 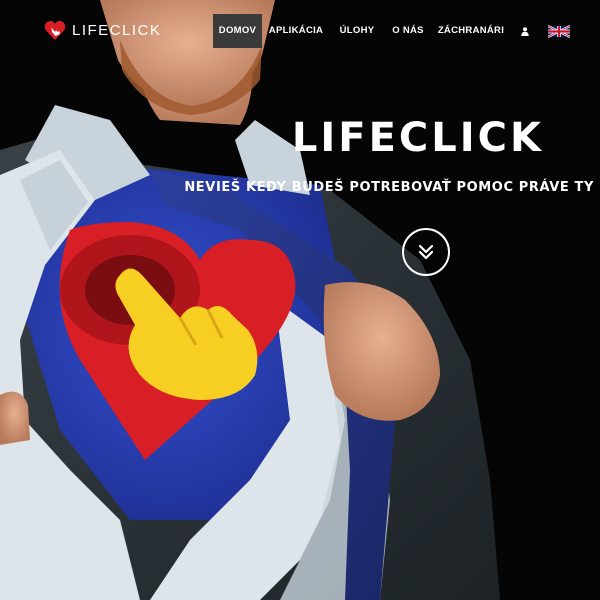 I want to click on nav-item-aplikacia: APLIKÁCIA, so click(x=296, y=31).